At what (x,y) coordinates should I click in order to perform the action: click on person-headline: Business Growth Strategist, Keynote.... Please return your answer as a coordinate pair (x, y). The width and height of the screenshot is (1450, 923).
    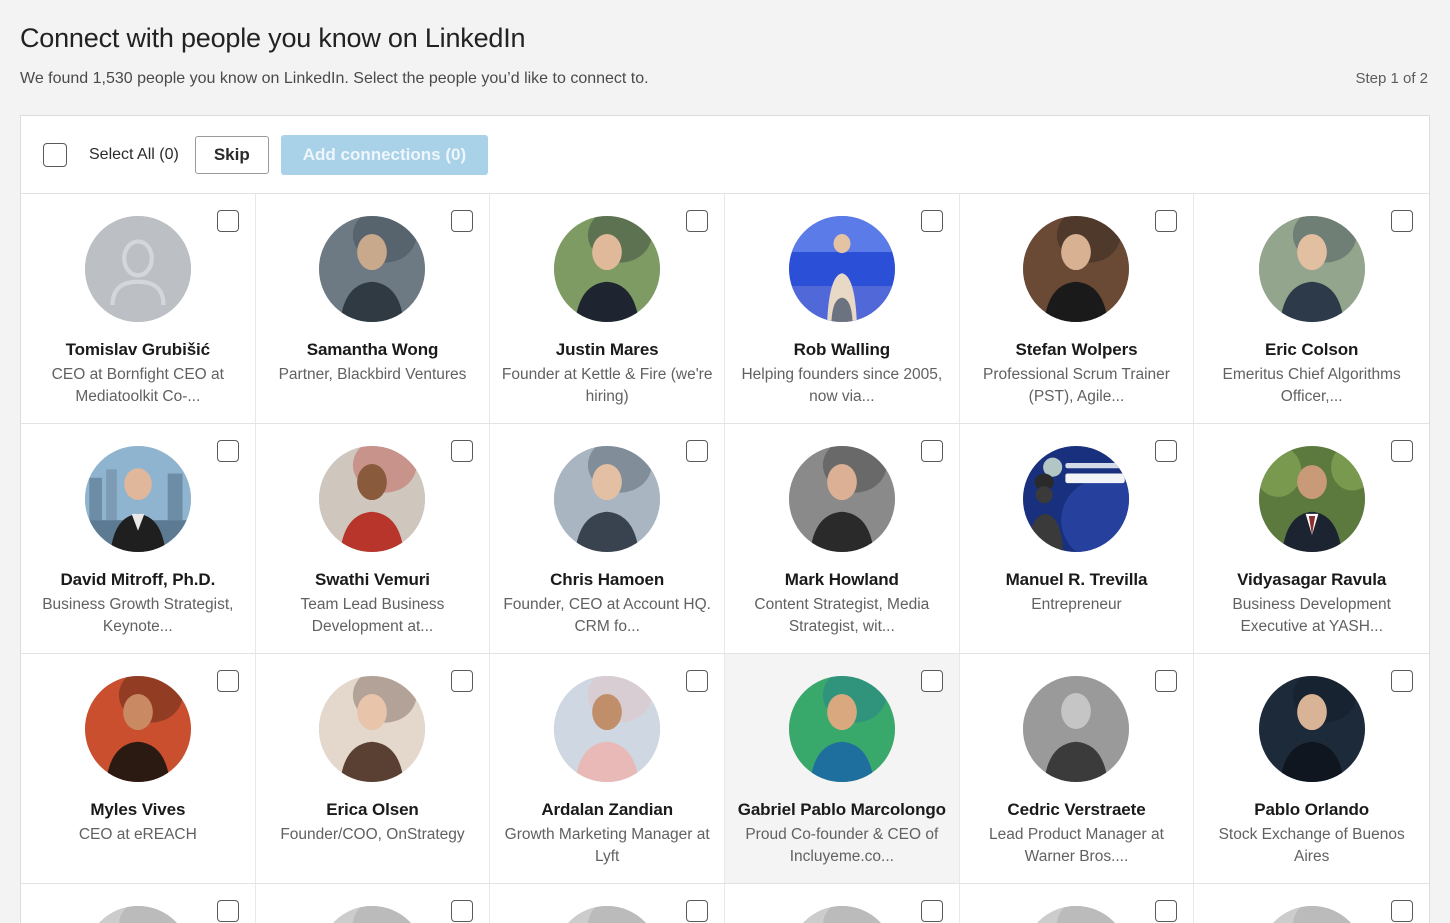
    Looking at the image, I should click on (138, 615).